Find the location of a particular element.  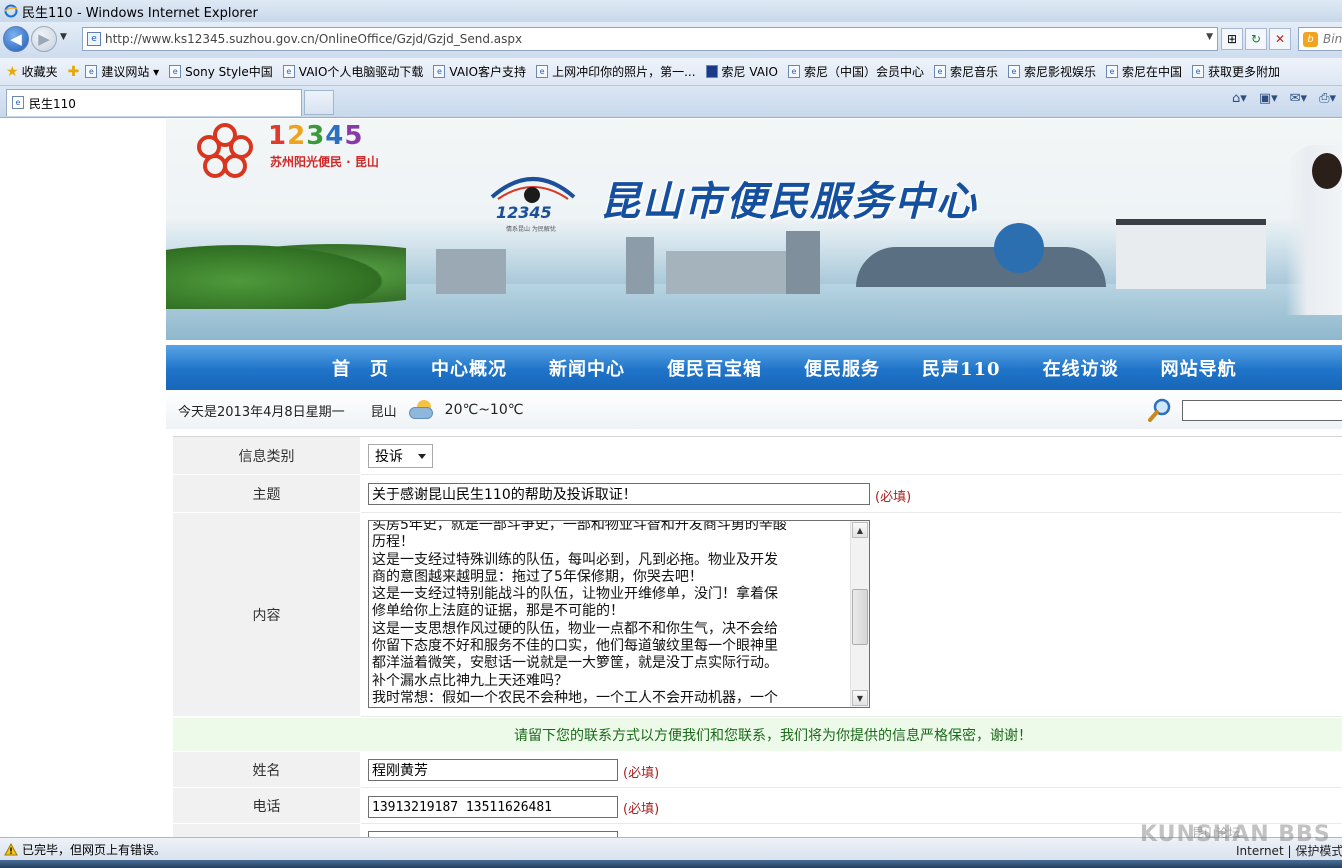

fav-link: e 索尼影视娱乐 is located at coordinates (1052, 71).